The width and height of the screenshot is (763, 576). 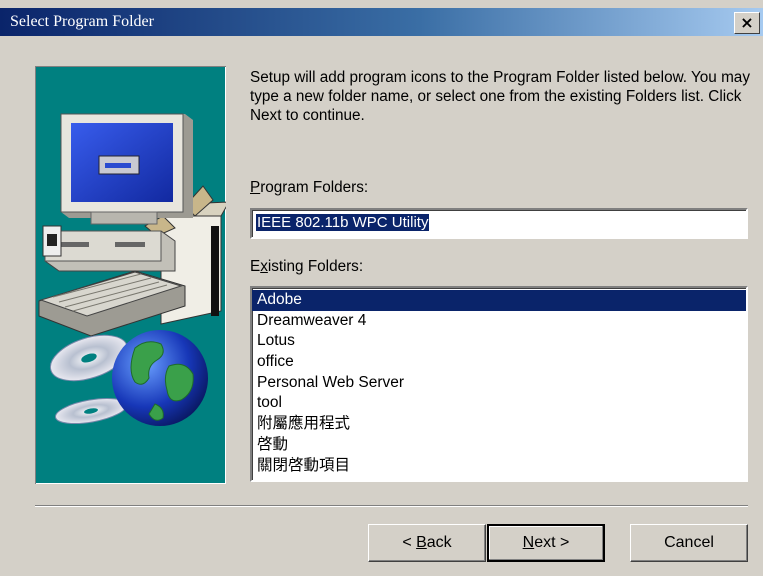 What do you see at coordinates (689, 543) in the screenshot?
I see `cancel-button: Cancel` at bounding box center [689, 543].